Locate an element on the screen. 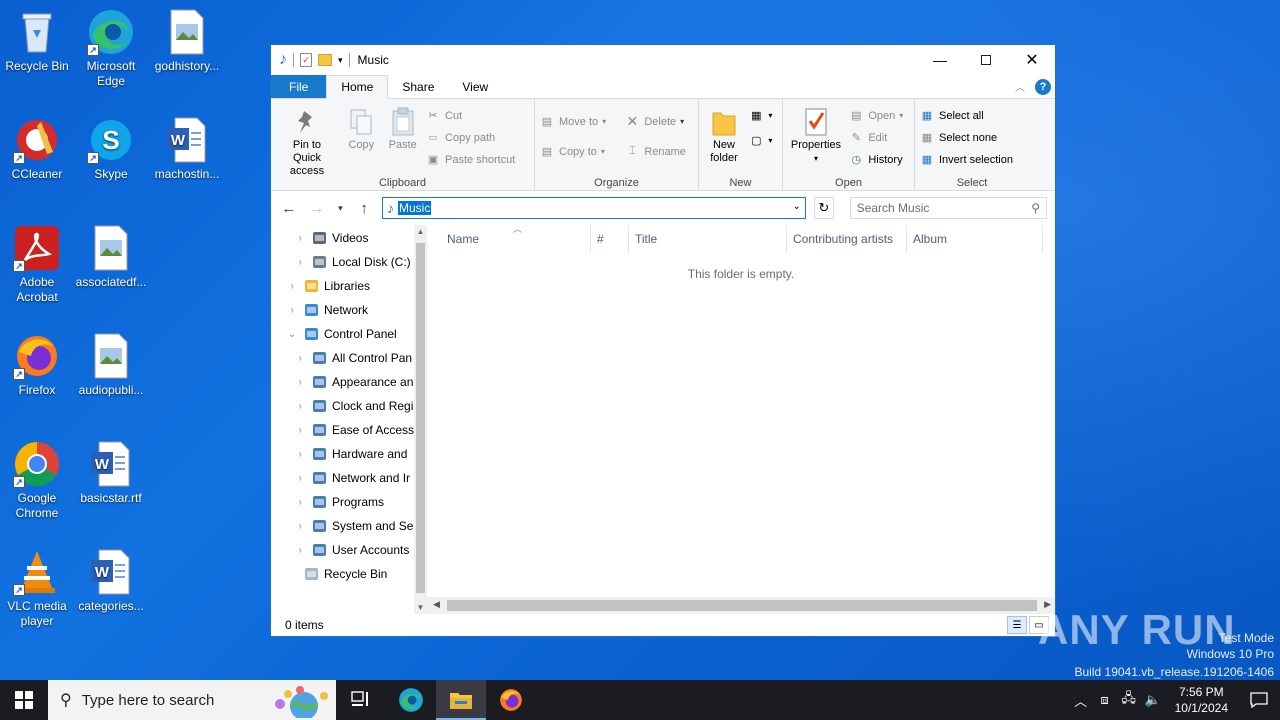 This screenshot has width=1280, height=720. desktop-icon-acrobat: ↗ Adobe Acrobat is located at coordinates (37, 264).